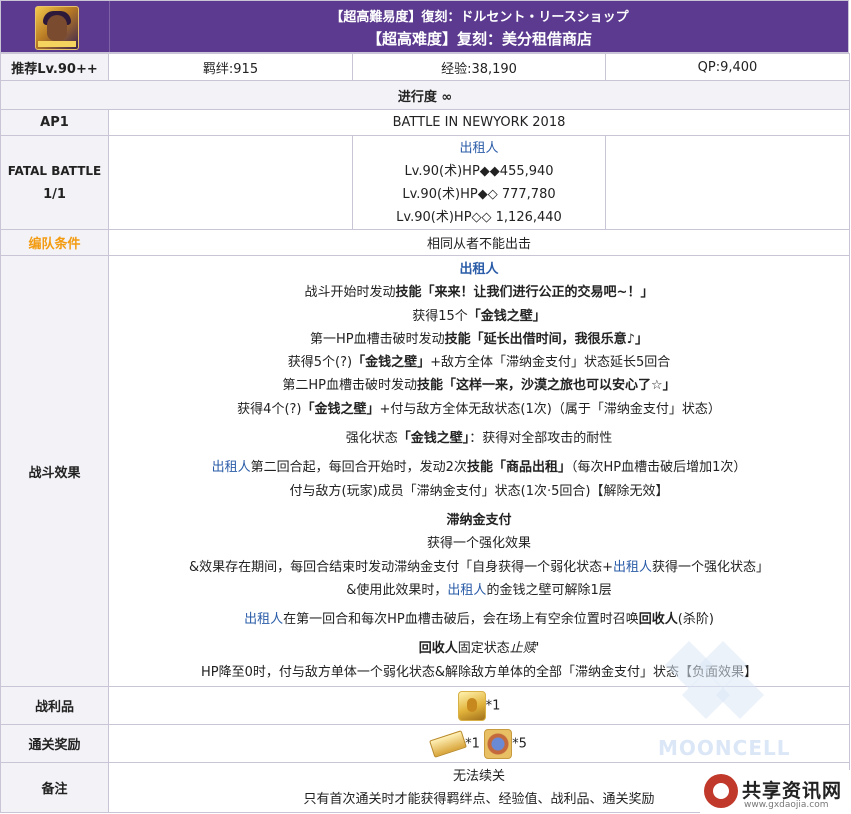 This screenshot has width=851, height=814. I want to click on battle-name: BATTLE IN NEWYORK 2018, so click(479, 122).